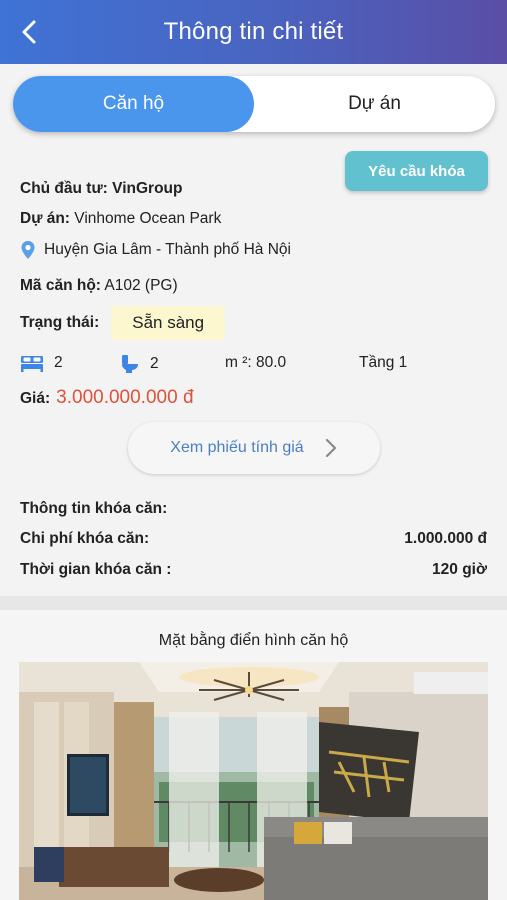 This screenshot has height=900, width=507. What do you see at coordinates (459, 569) in the screenshot?
I see `lock-time-value: 120 giờ` at bounding box center [459, 569].